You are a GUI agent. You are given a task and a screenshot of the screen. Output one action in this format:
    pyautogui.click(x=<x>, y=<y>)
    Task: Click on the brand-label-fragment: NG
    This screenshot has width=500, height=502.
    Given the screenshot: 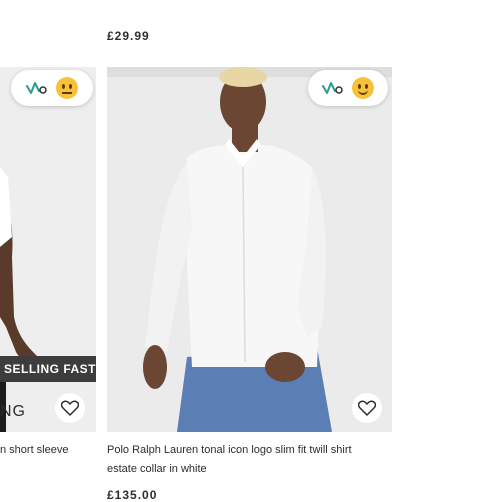 What is the action you would take?
    pyautogui.click(x=13, y=411)
    